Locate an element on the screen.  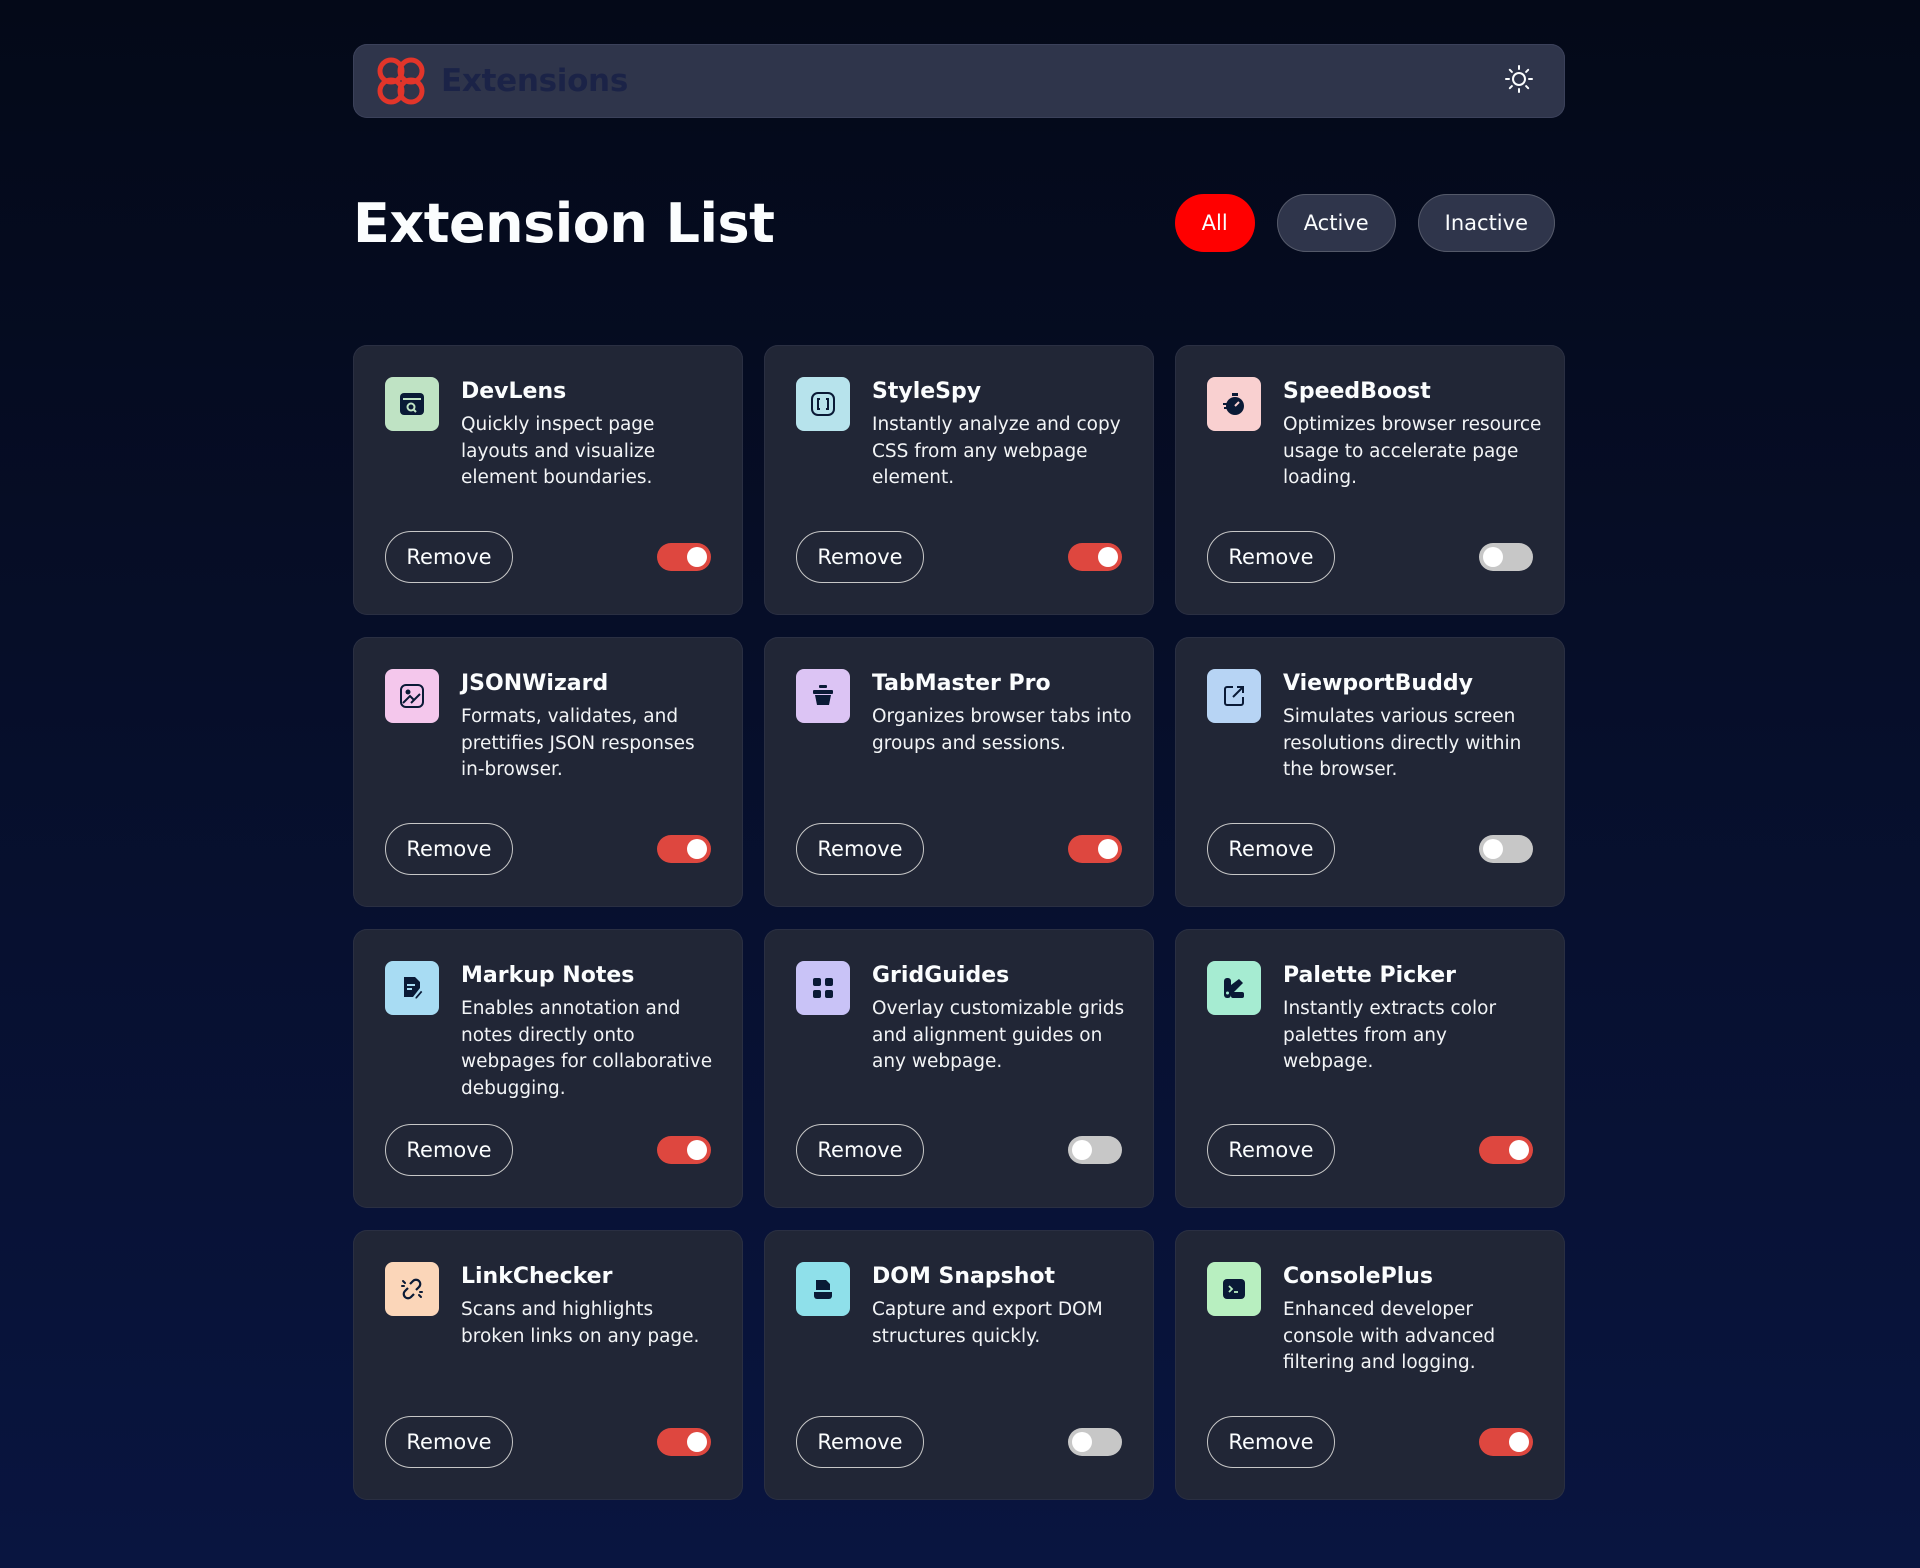
extension-name: ConsolePlus is located at coordinates (1358, 1276).